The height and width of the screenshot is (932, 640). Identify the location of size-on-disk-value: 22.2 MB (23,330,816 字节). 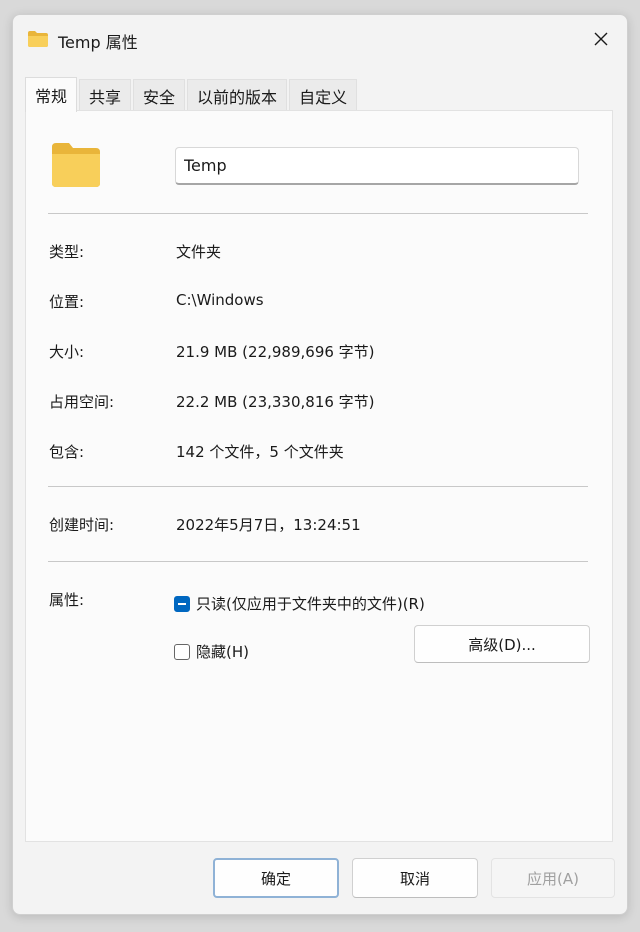
(275, 402).